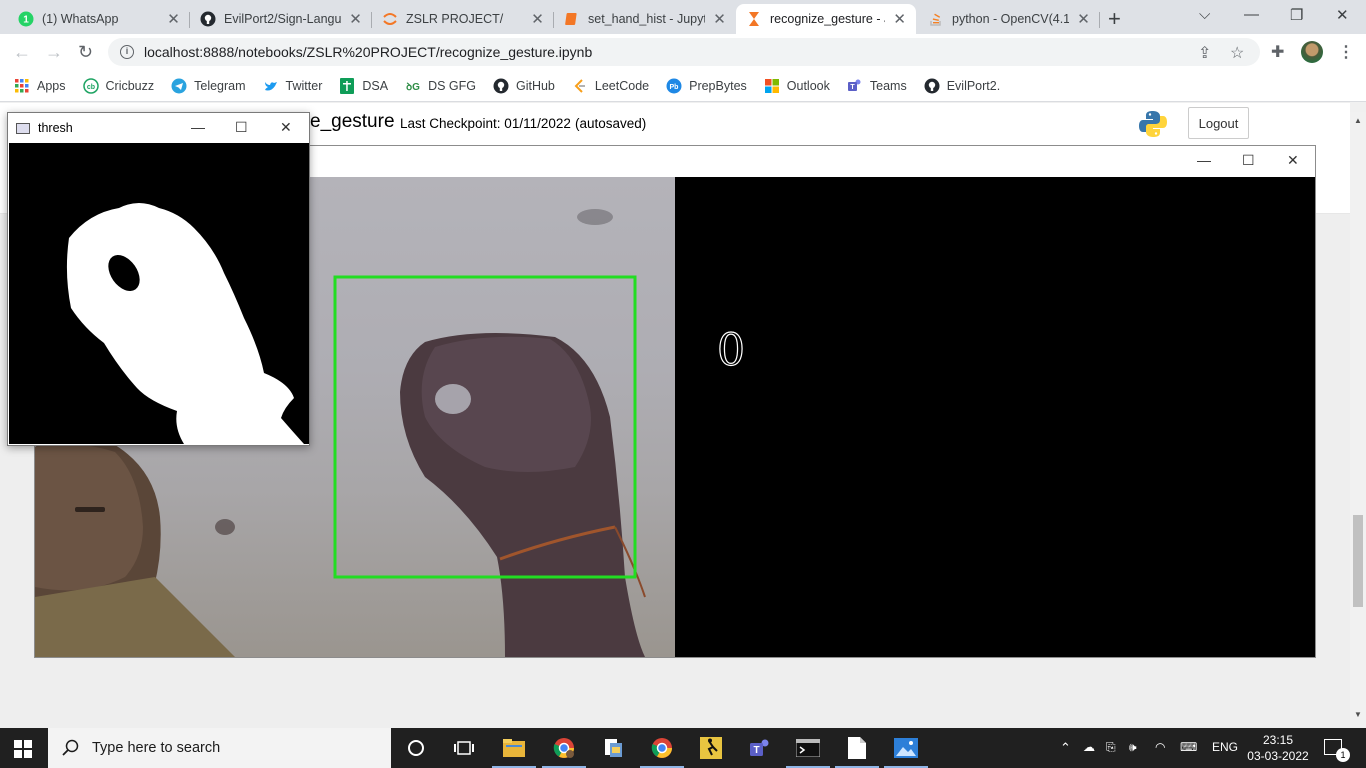 This screenshot has height=768, width=1366. What do you see at coordinates (1160, 747) in the screenshot?
I see `wifi-icon: ◠` at bounding box center [1160, 747].